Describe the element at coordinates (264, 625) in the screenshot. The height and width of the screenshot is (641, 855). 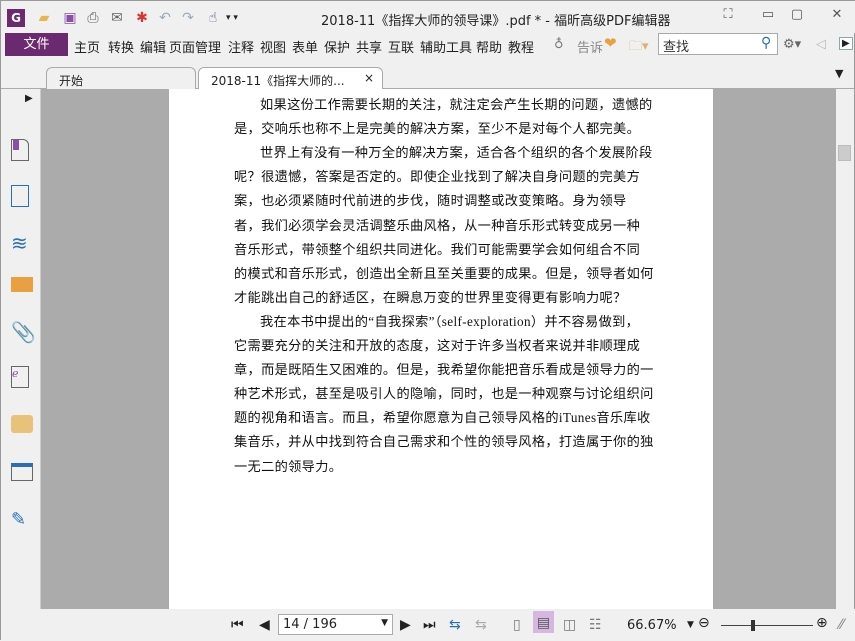
I see `previous-page-icon: ◀` at that location.